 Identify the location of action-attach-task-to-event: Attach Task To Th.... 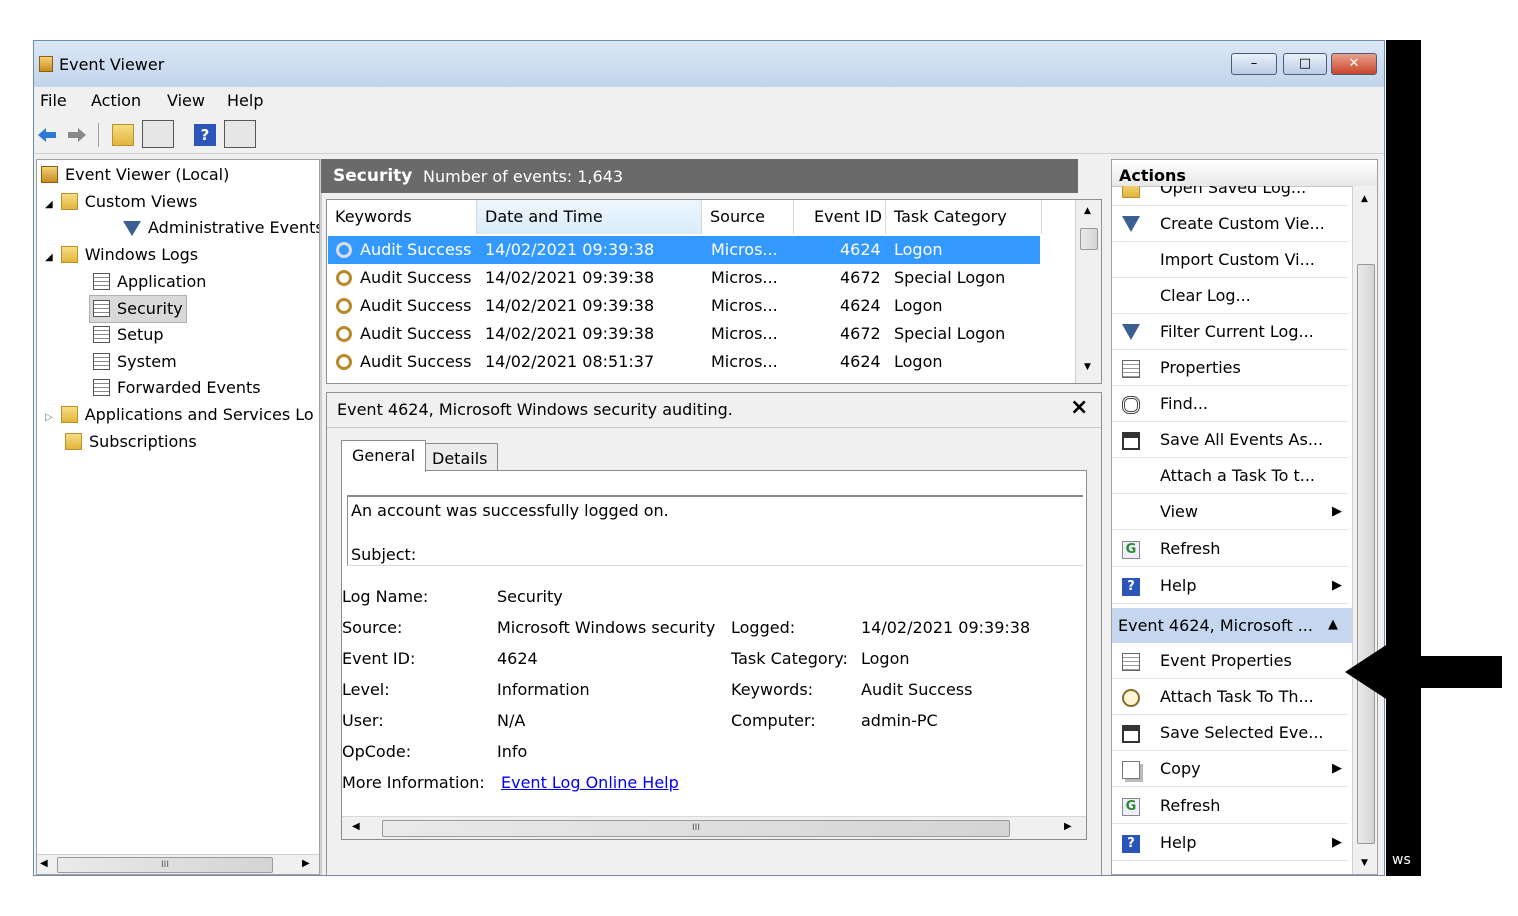
(1230, 697).